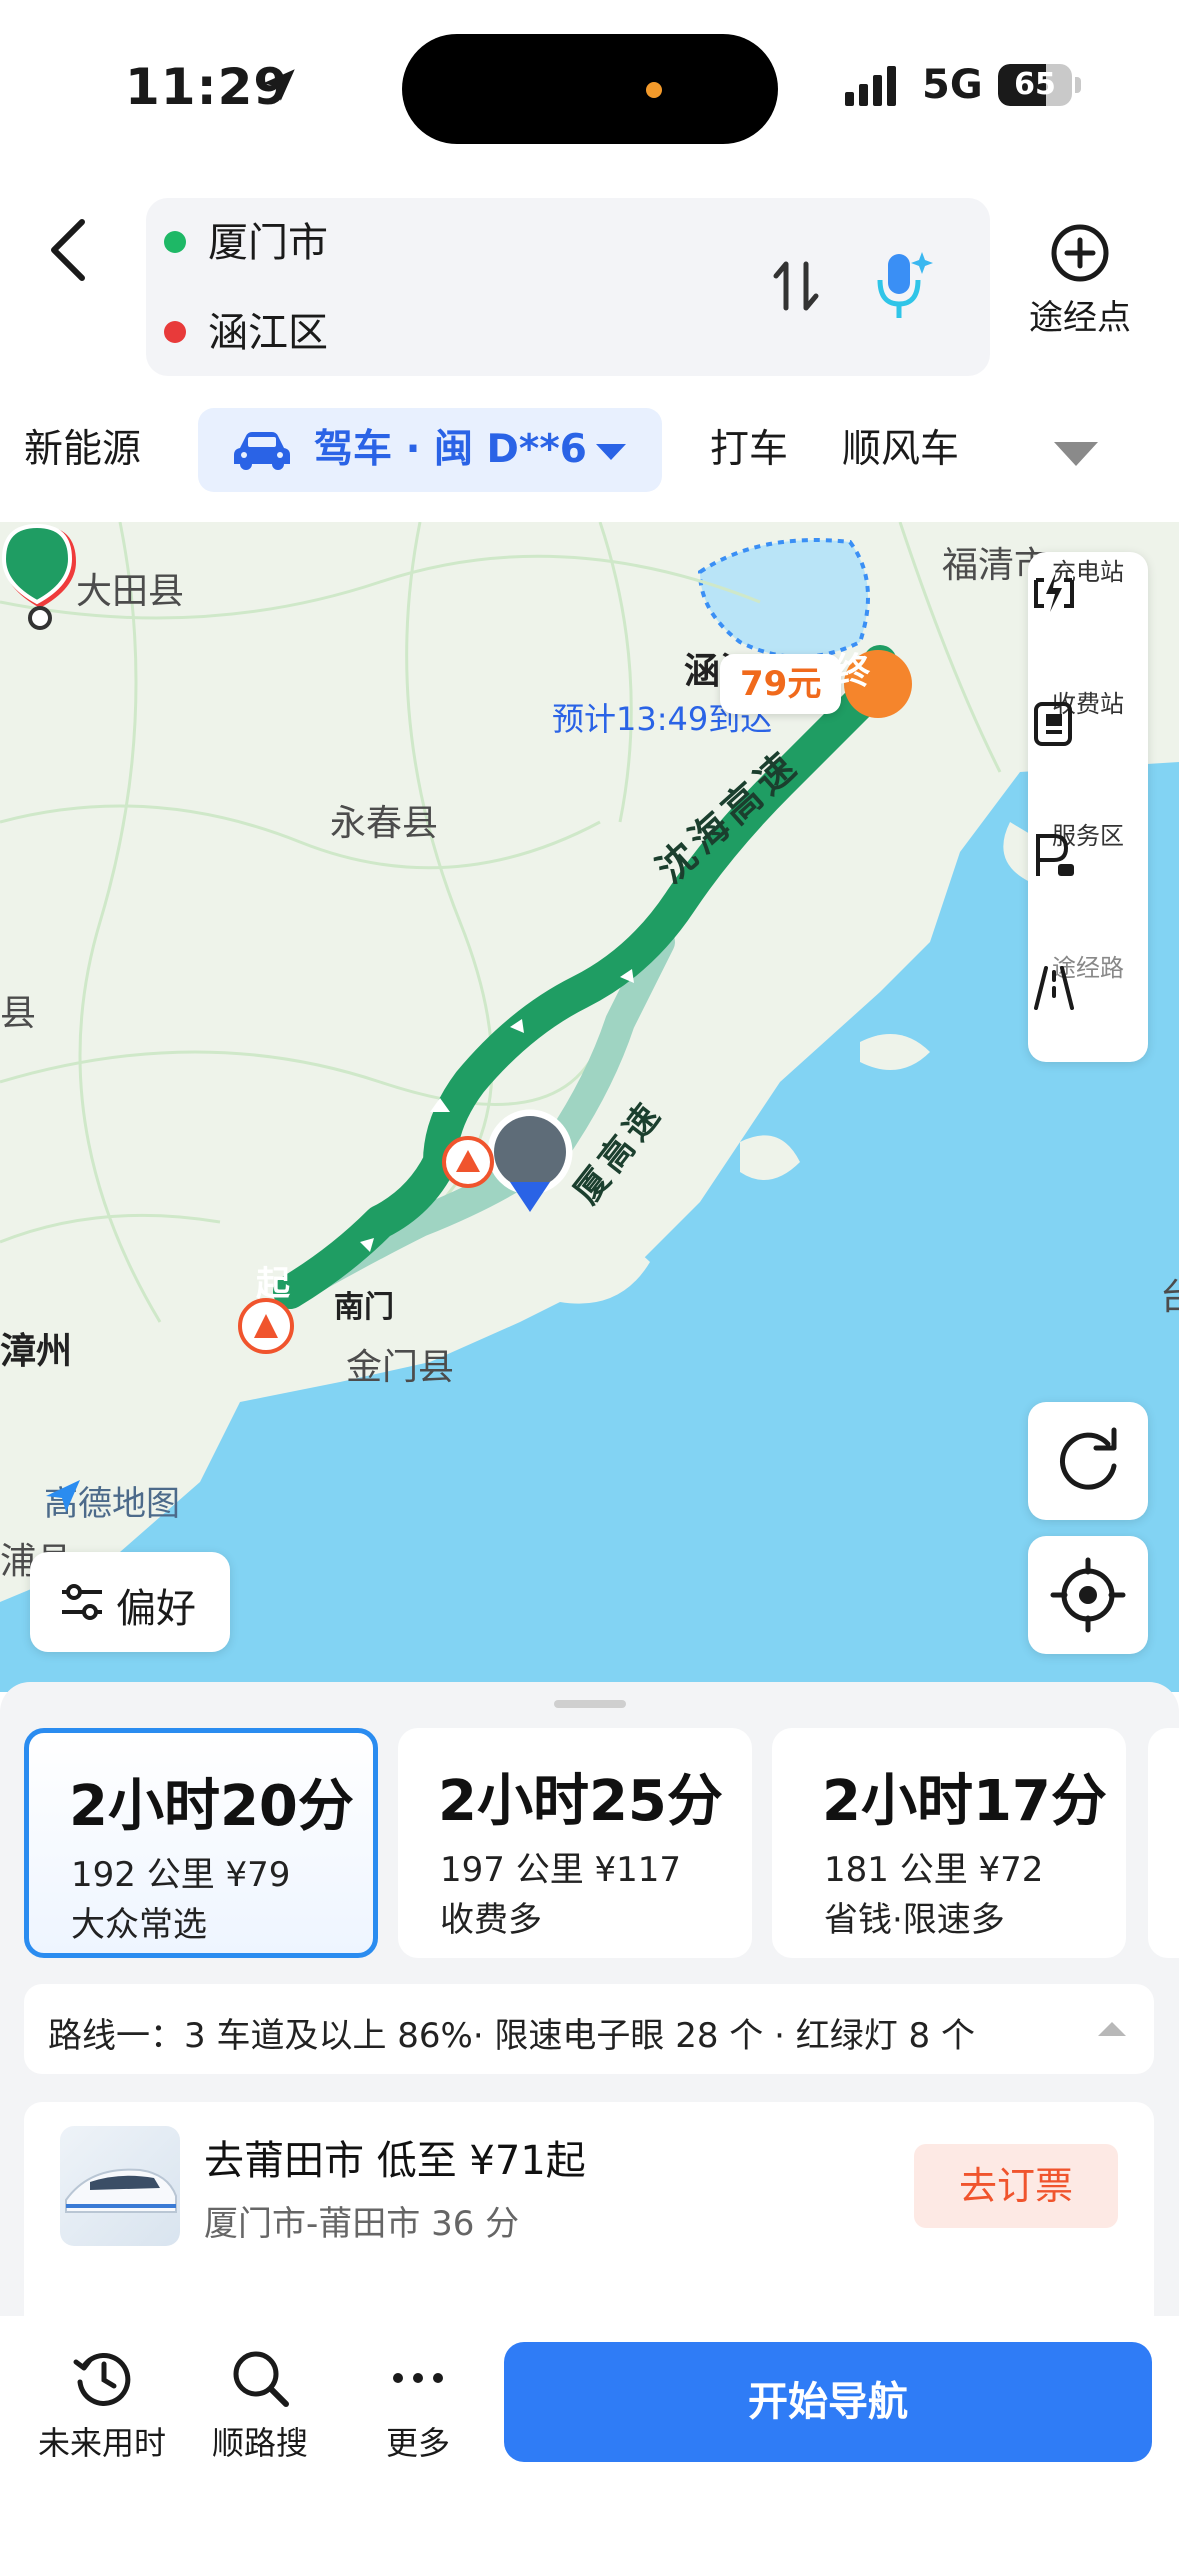 This screenshot has height=2556, width=1179. What do you see at coordinates (418, 2405) in the screenshot?
I see `more-button: 更多` at bounding box center [418, 2405].